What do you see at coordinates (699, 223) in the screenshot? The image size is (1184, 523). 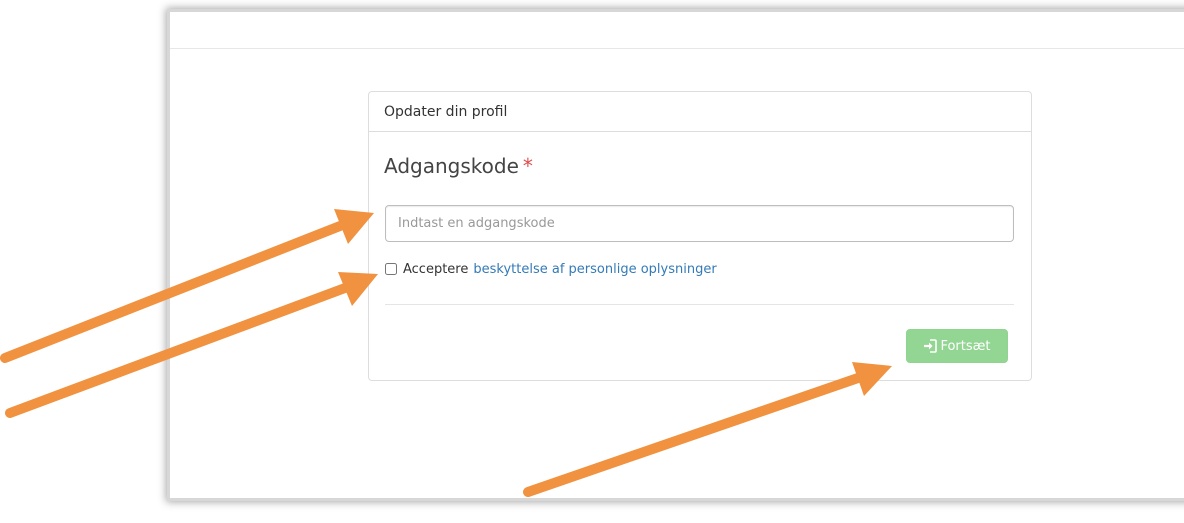 I see `password-input` at bounding box center [699, 223].